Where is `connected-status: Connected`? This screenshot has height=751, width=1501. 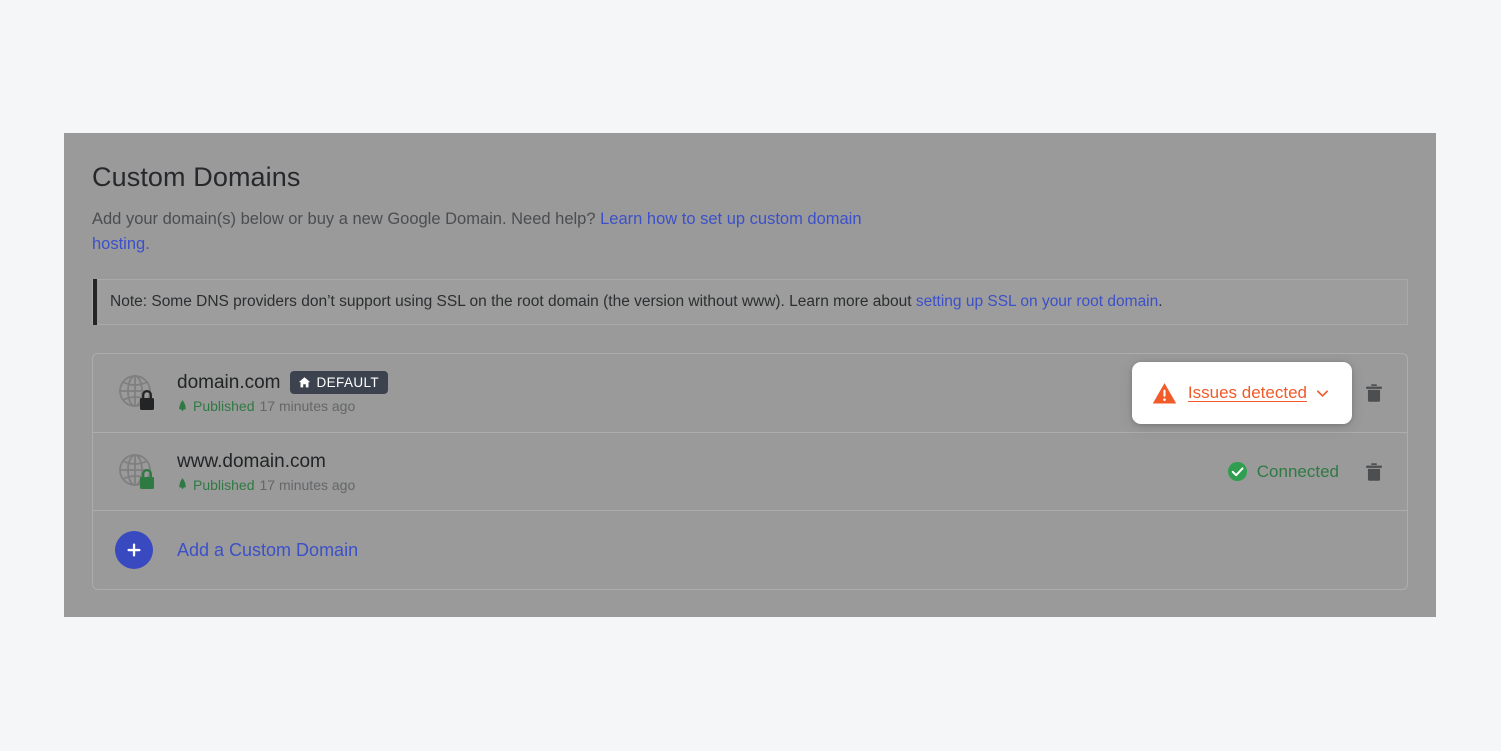
connected-status: Connected is located at coordinates (1283, 471).